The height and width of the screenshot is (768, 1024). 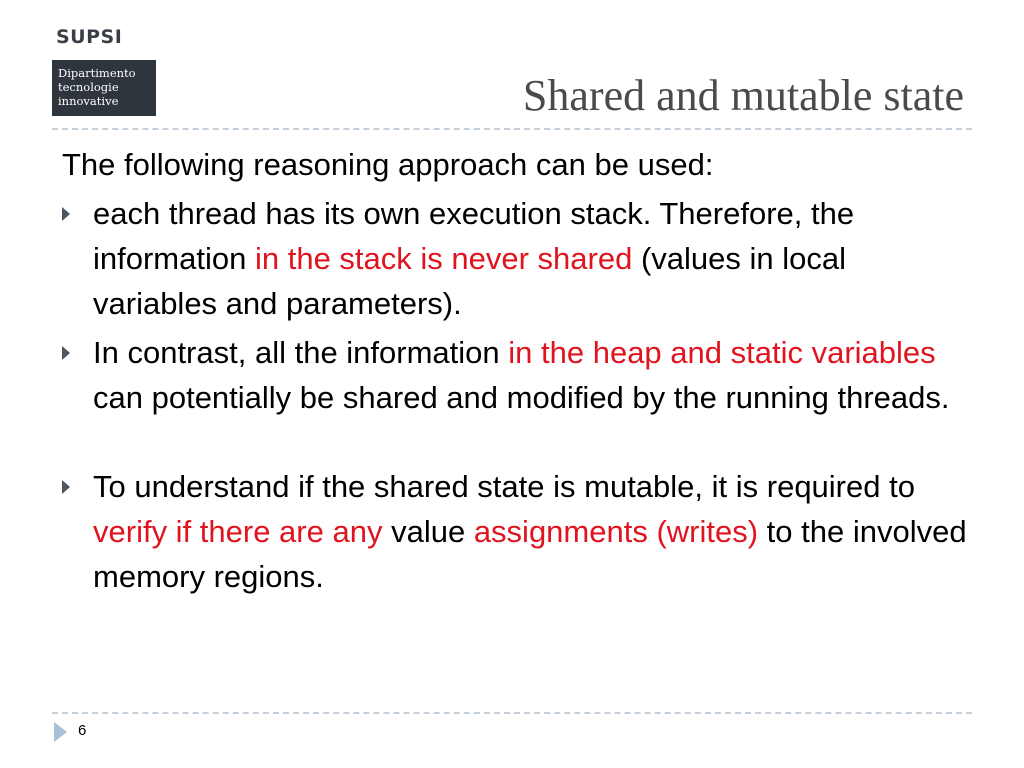 I want to click on bullet-text: In contrast, all the information, so click(x=301, y=352).